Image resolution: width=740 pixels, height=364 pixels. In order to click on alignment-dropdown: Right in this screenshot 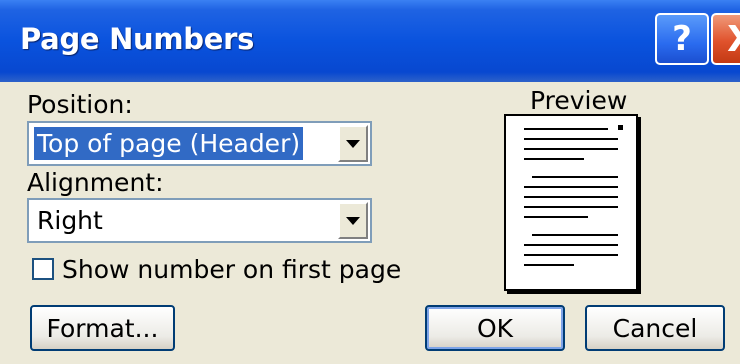, I will do `click(199, 220)`.